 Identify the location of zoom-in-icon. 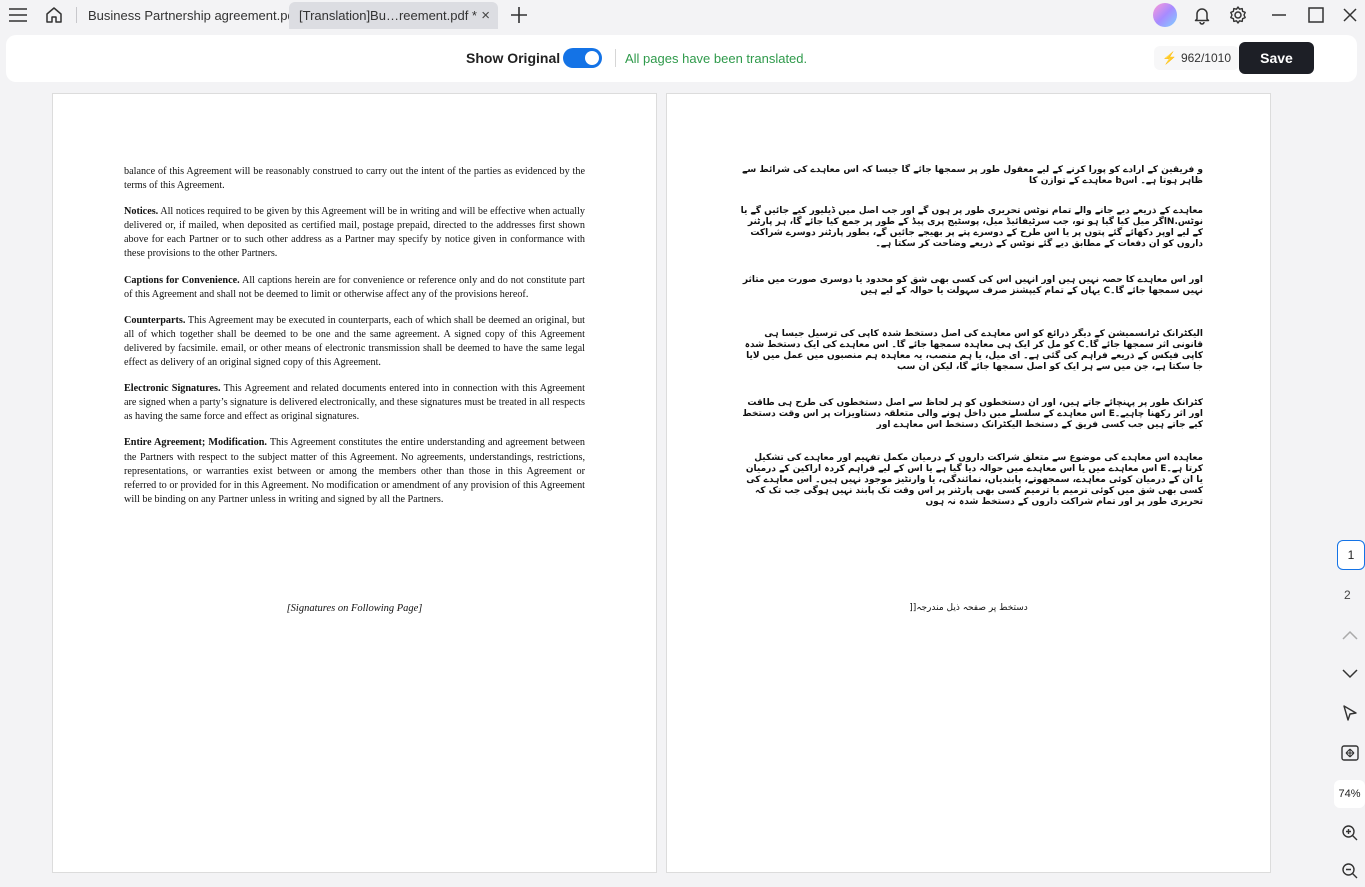
(1350, 833).